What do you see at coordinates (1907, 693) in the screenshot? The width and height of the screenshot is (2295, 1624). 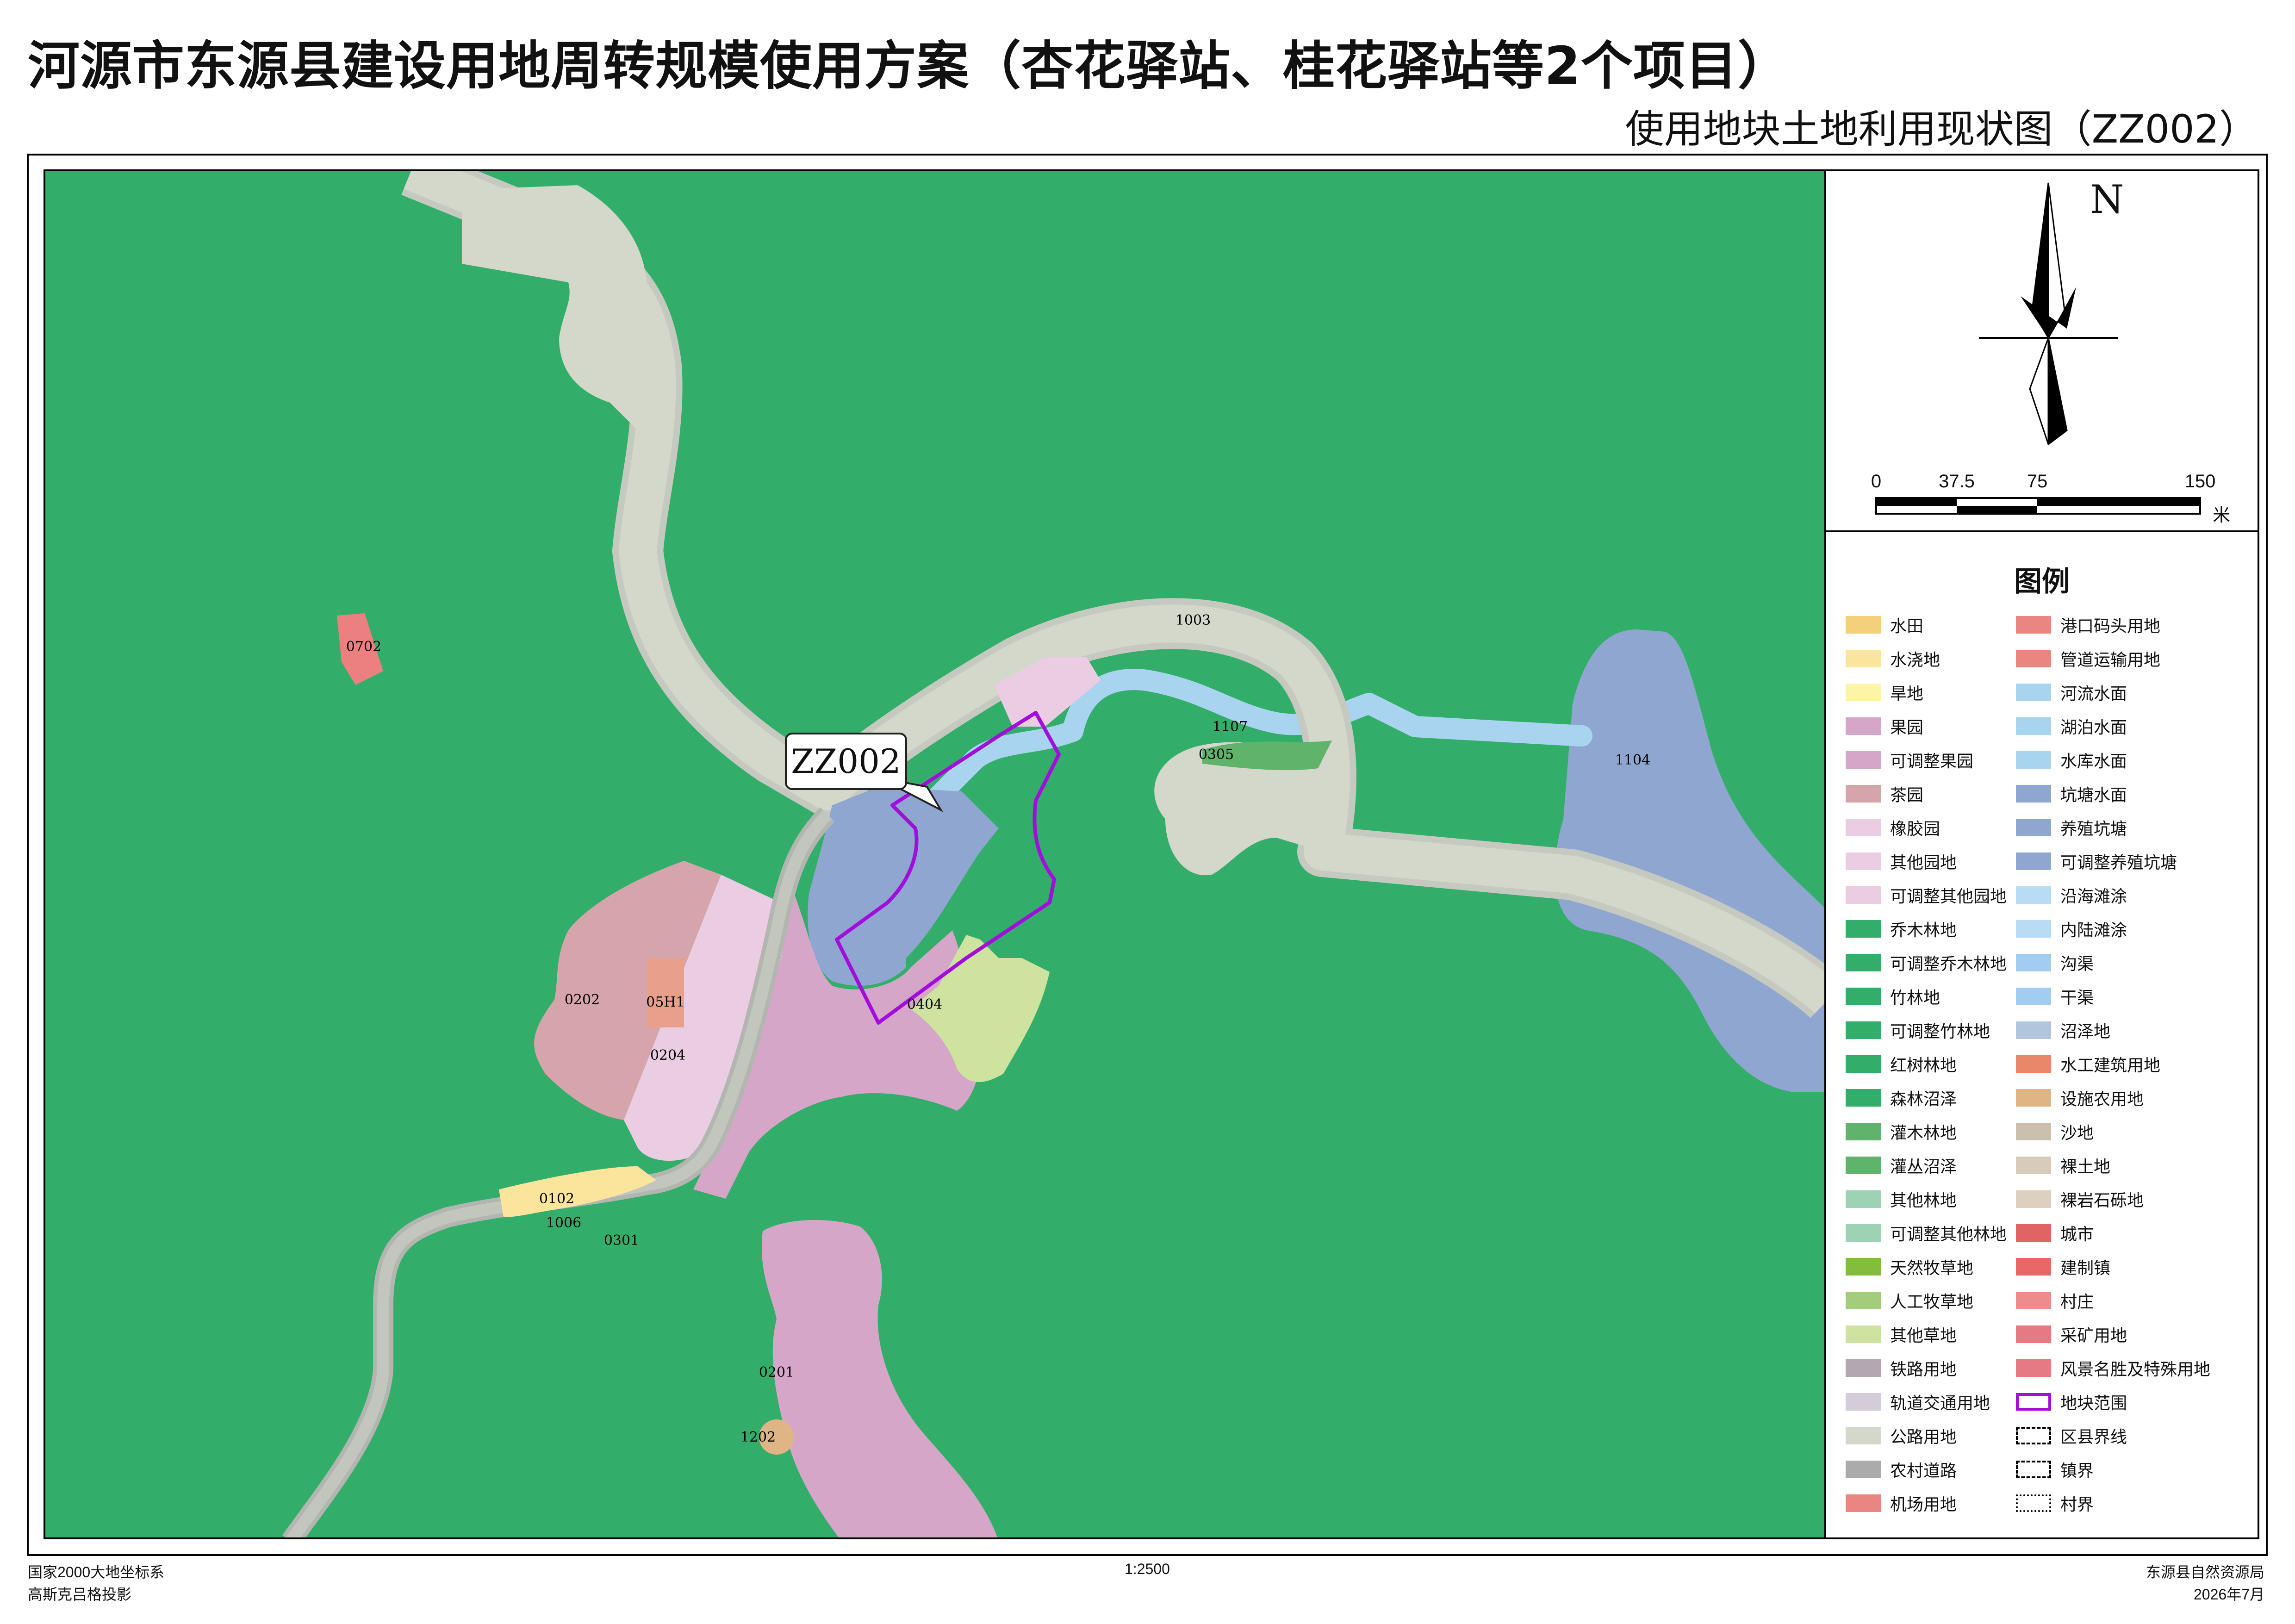 I see `legend-label: 旱地` at bounding box center [1907, 693].